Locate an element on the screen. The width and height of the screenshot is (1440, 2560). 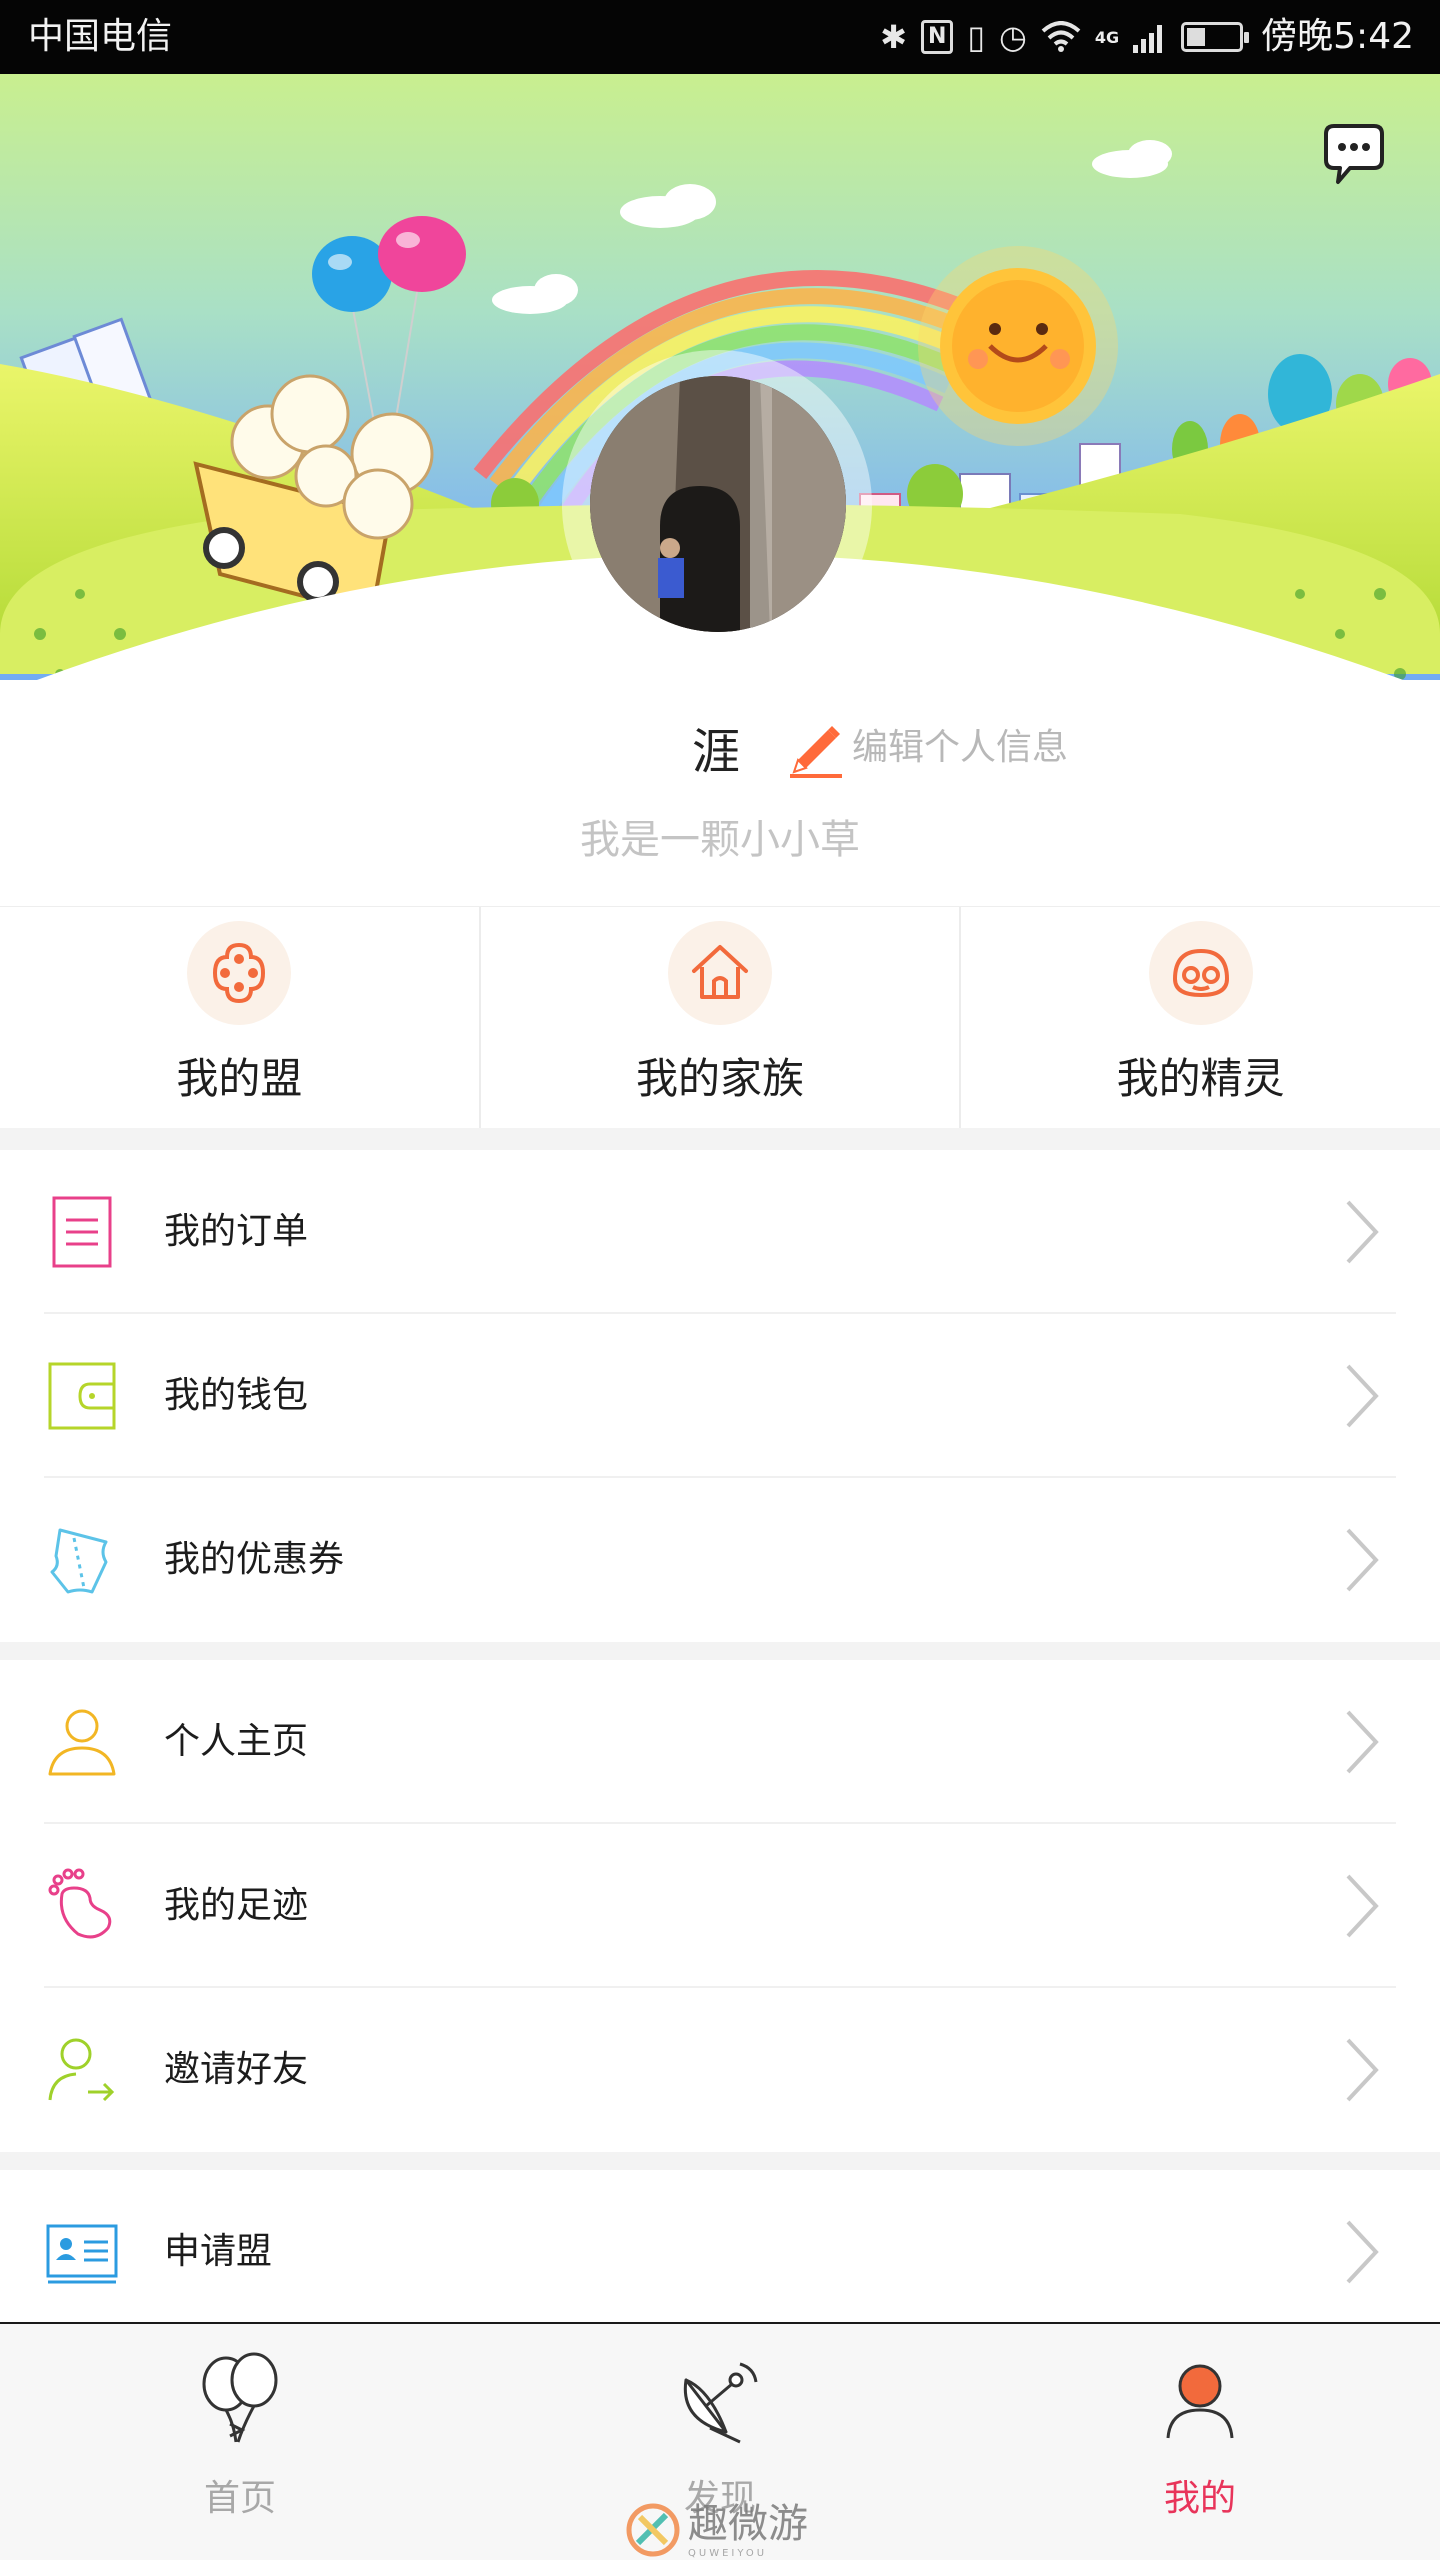
tab-home: 首页 is located at coordinates (240, 2442).